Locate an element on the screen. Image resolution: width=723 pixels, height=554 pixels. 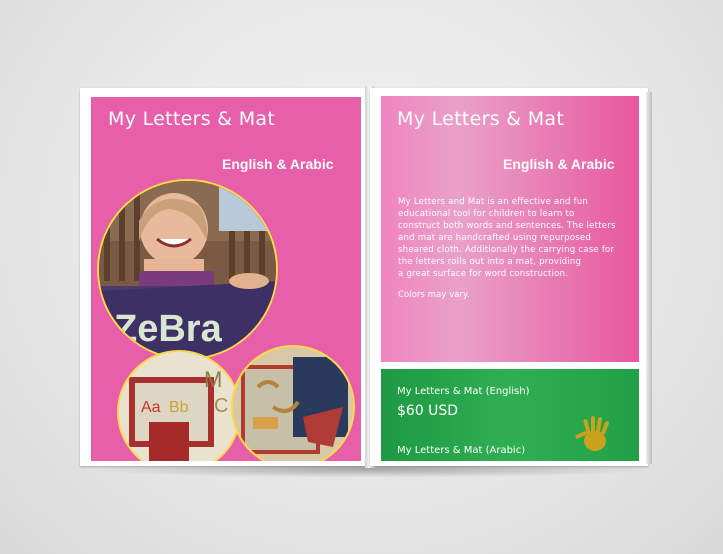
letter-c: C is located at coordinates (221, 406).